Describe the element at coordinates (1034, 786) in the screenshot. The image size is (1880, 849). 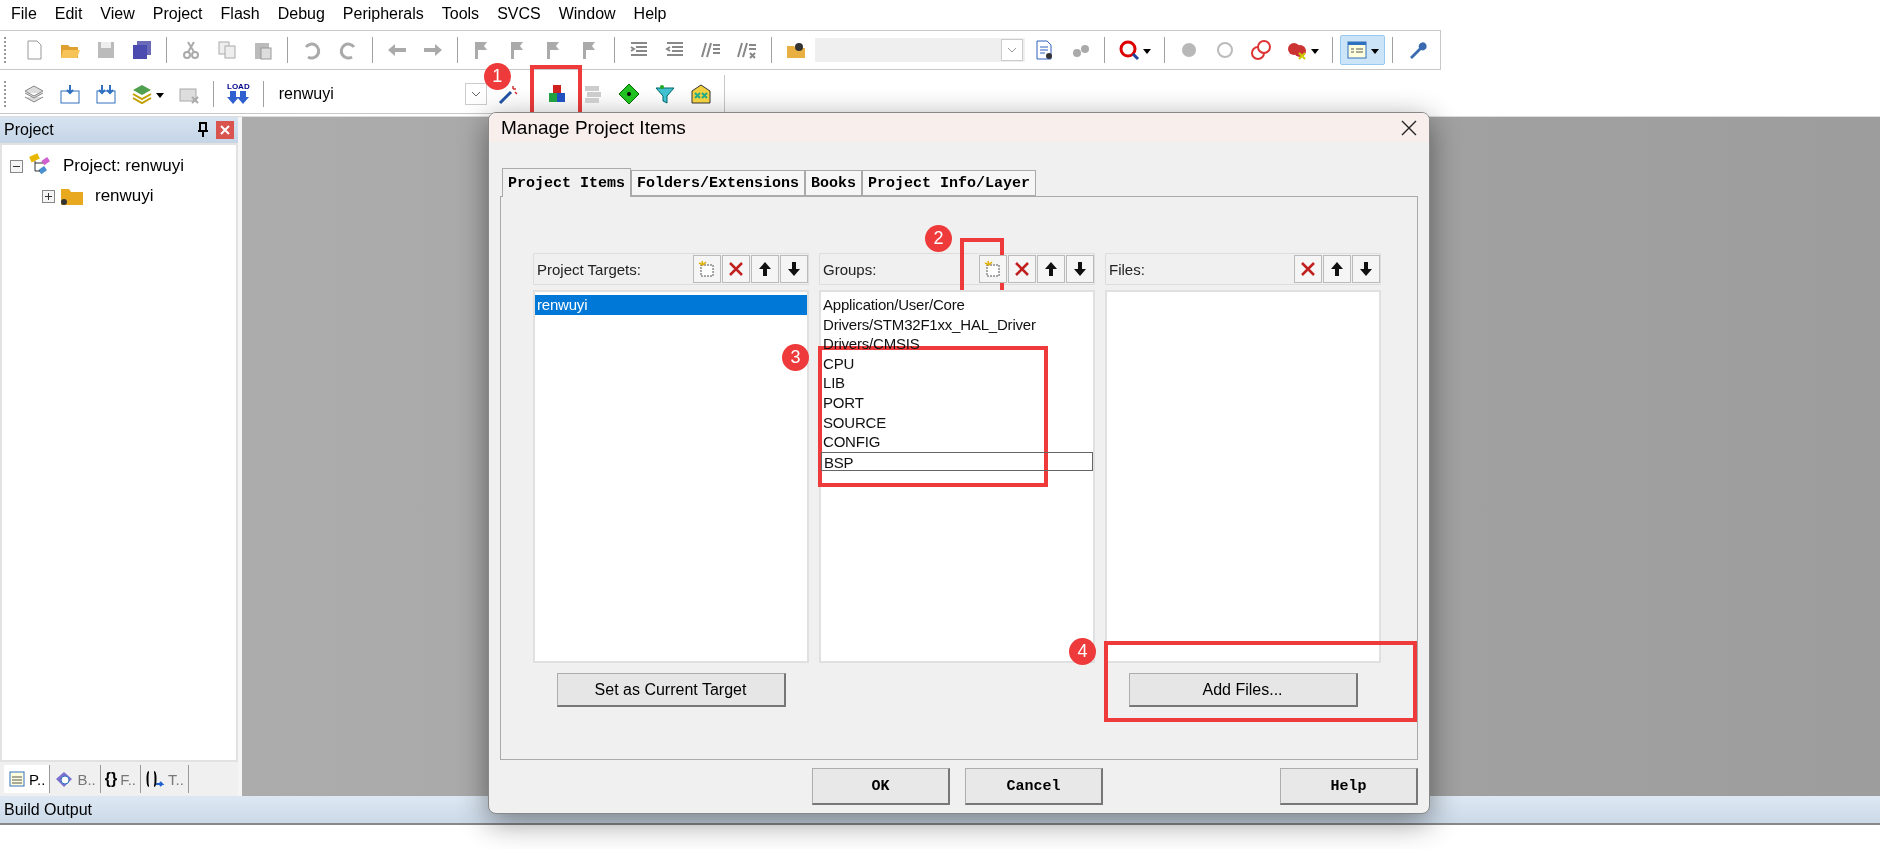
I see `dialog-button: Cancel` at that location.